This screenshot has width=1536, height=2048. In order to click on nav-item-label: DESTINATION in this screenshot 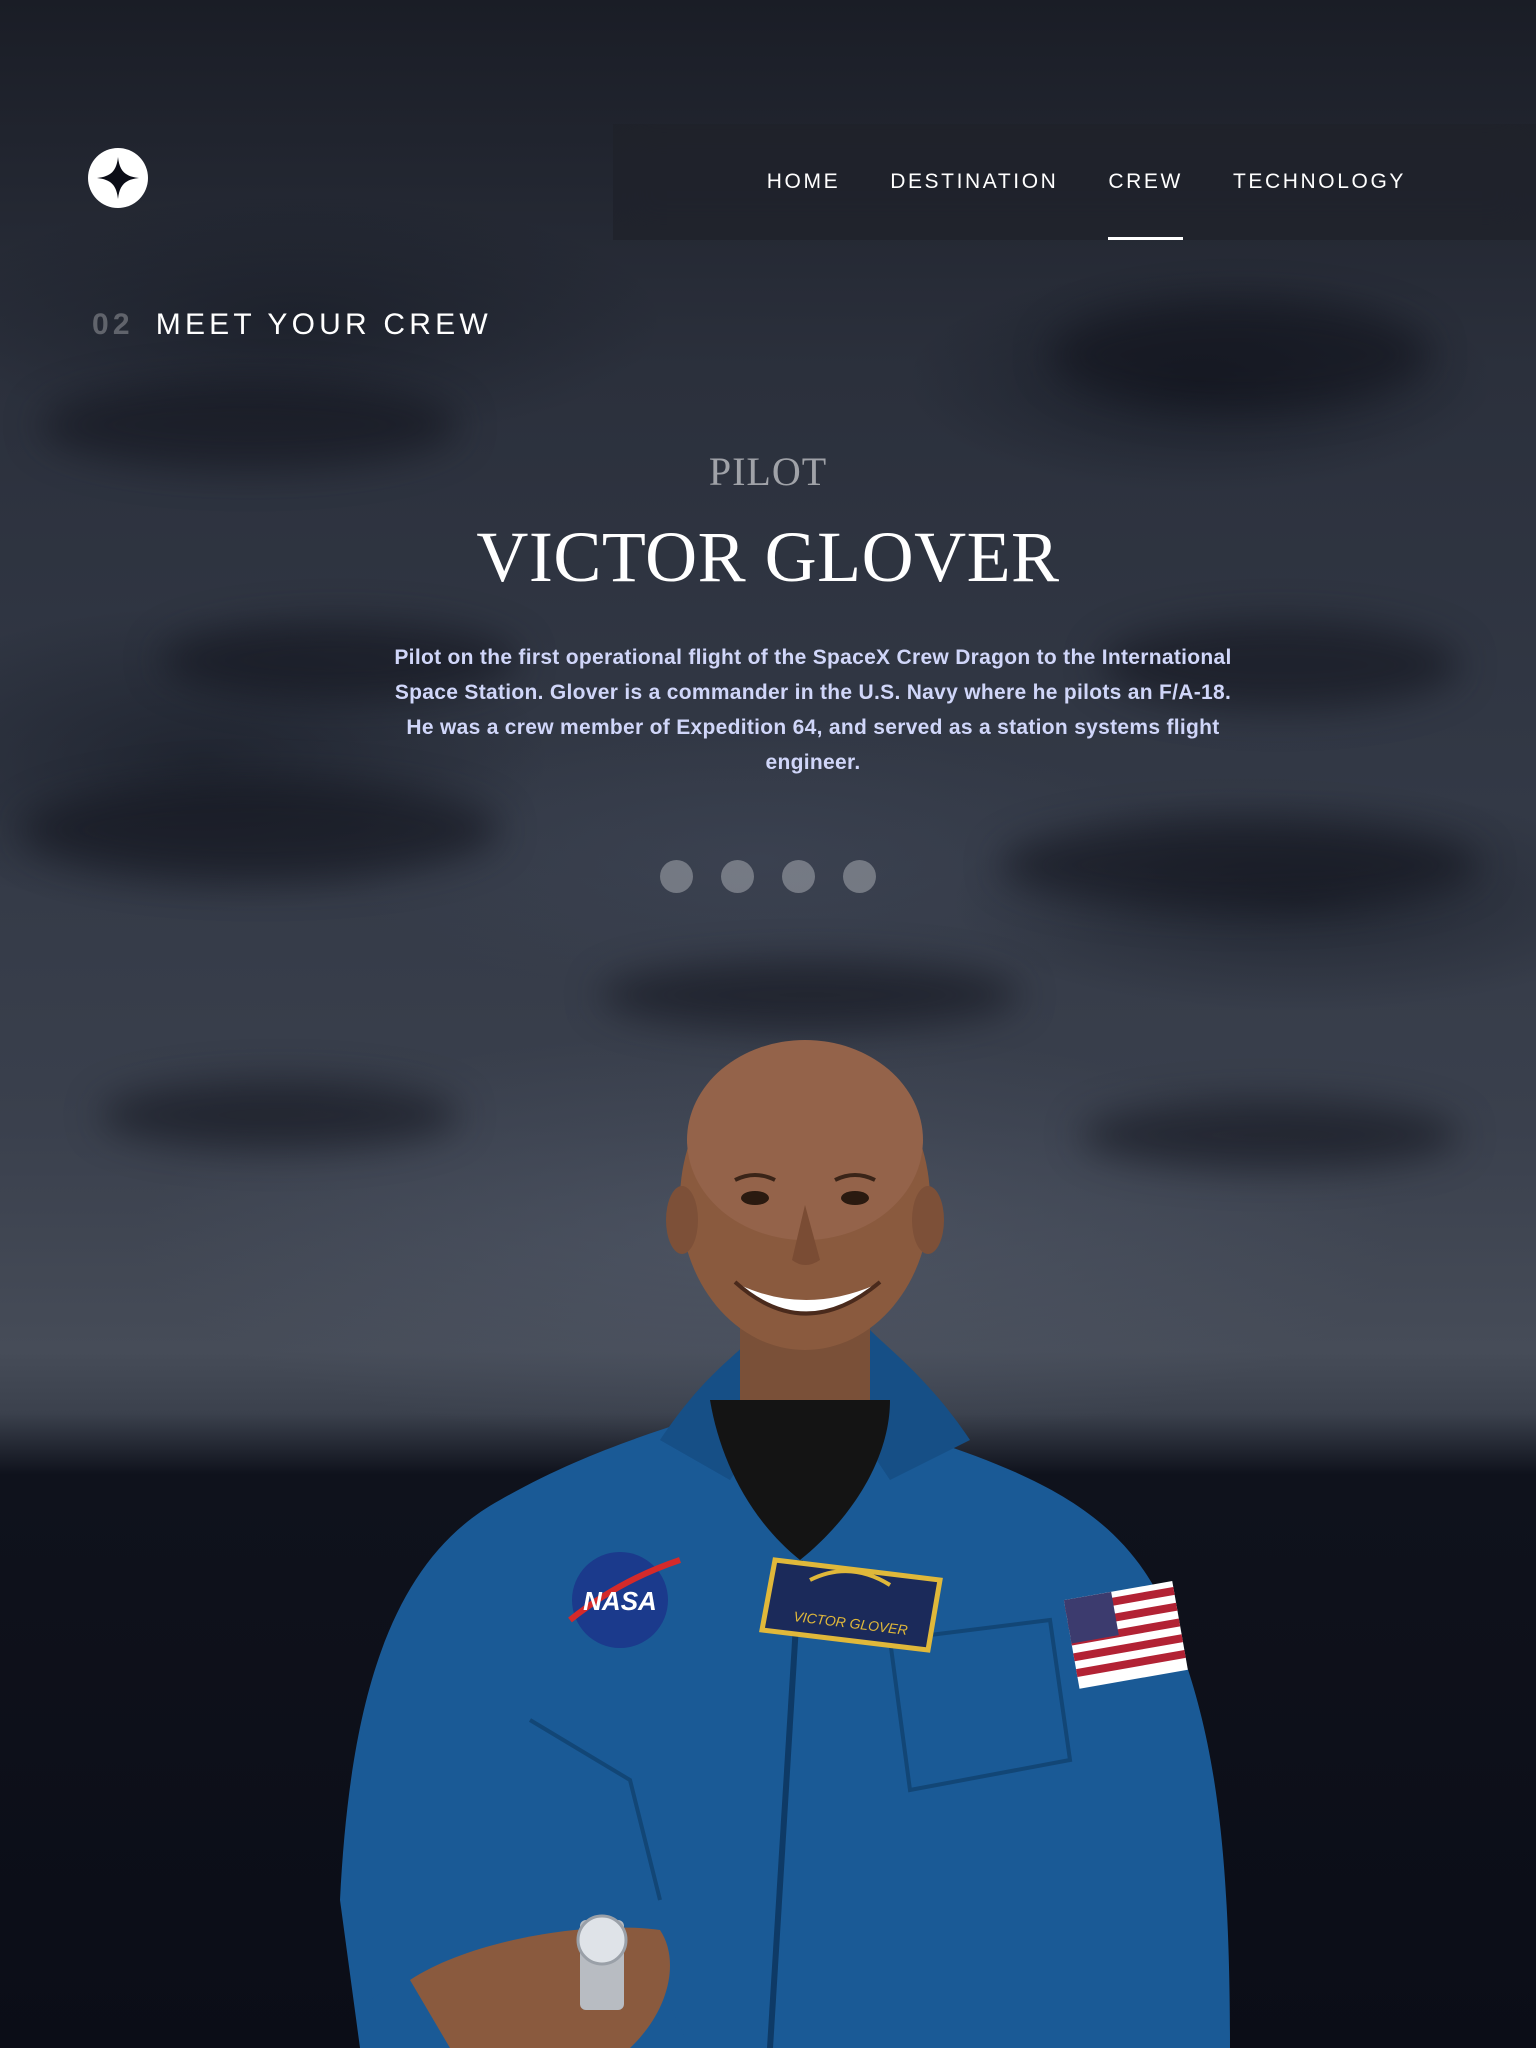, I will do `click(974, 181)`.